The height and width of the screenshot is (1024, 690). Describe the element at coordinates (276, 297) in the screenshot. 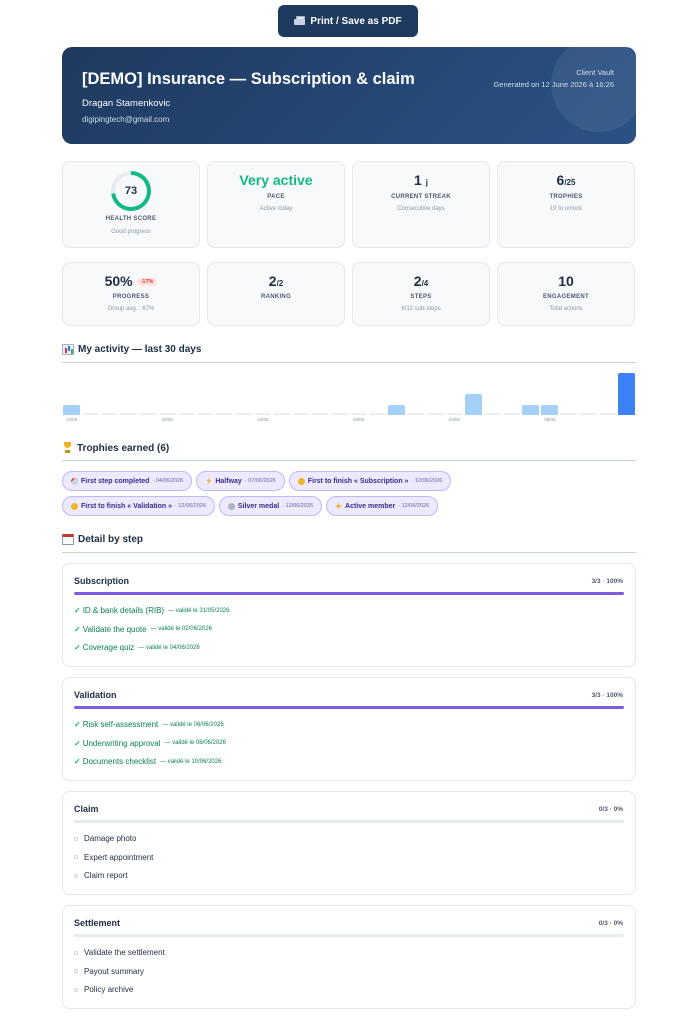

I see `ranking-label: RANKING` at that location.